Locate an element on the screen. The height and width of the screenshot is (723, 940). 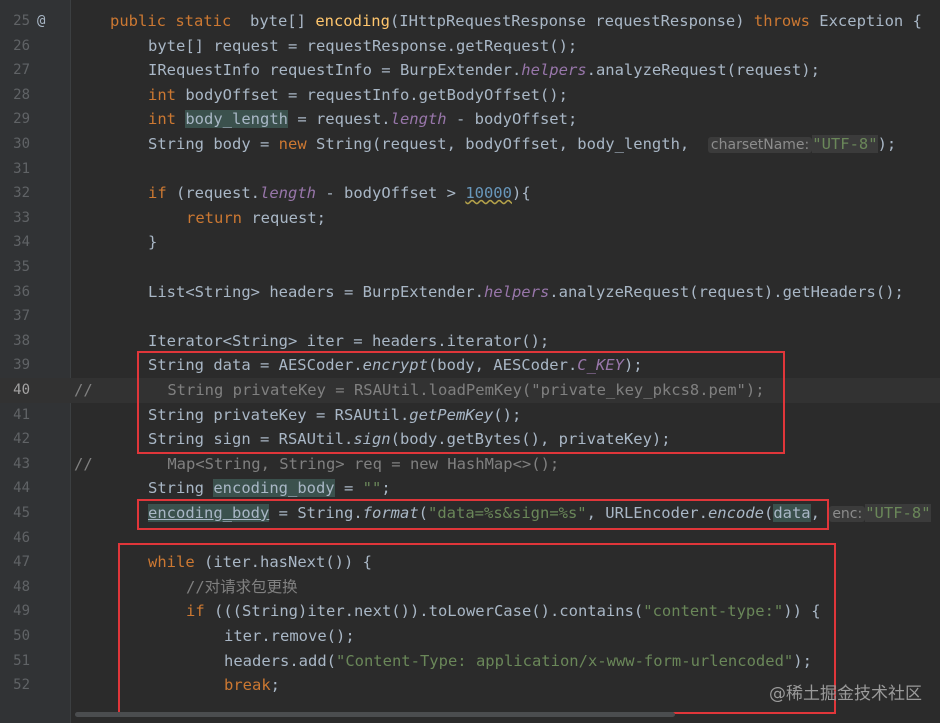
line-number: 45 is located at coordinates (21, 513).